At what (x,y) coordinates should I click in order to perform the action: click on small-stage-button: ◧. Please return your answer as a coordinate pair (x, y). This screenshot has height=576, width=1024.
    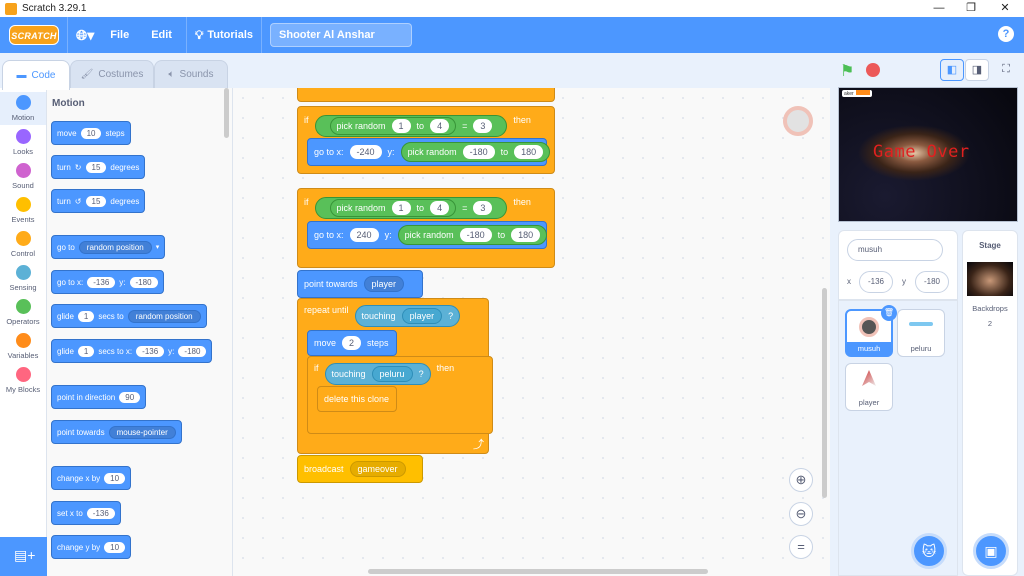
    Looking at the image, I should click on (952, 70).